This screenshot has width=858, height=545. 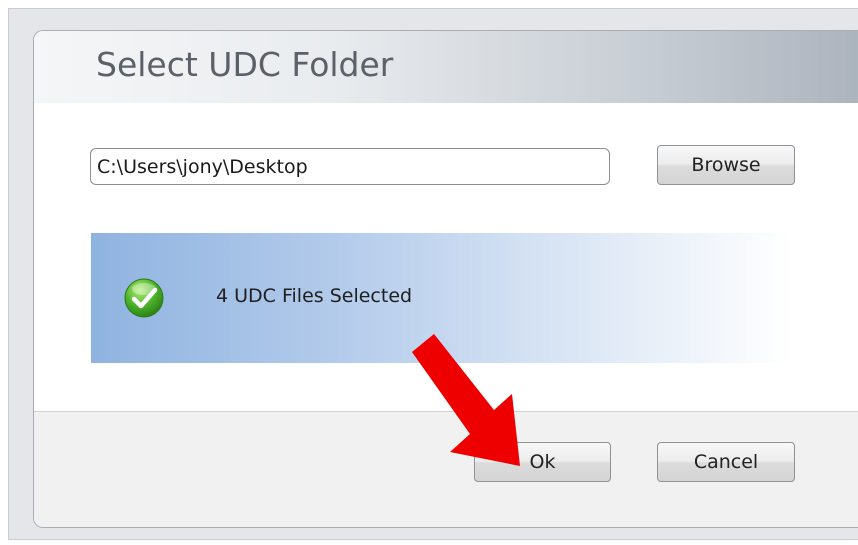 I want to click on dialog-title-bar: Select UDC Folder, so click(x=446, y=67).